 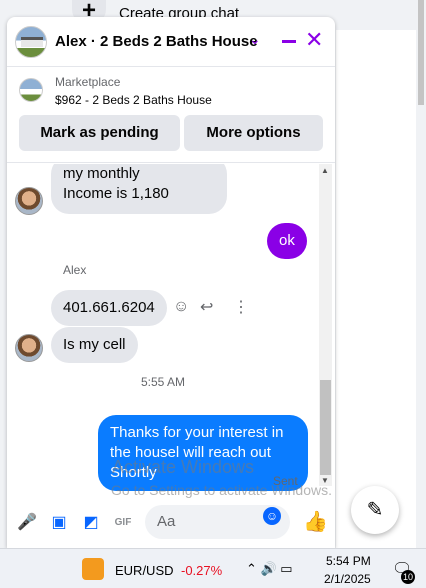 I want to click on new-message-button: ✎, so click(x=375, y=510).